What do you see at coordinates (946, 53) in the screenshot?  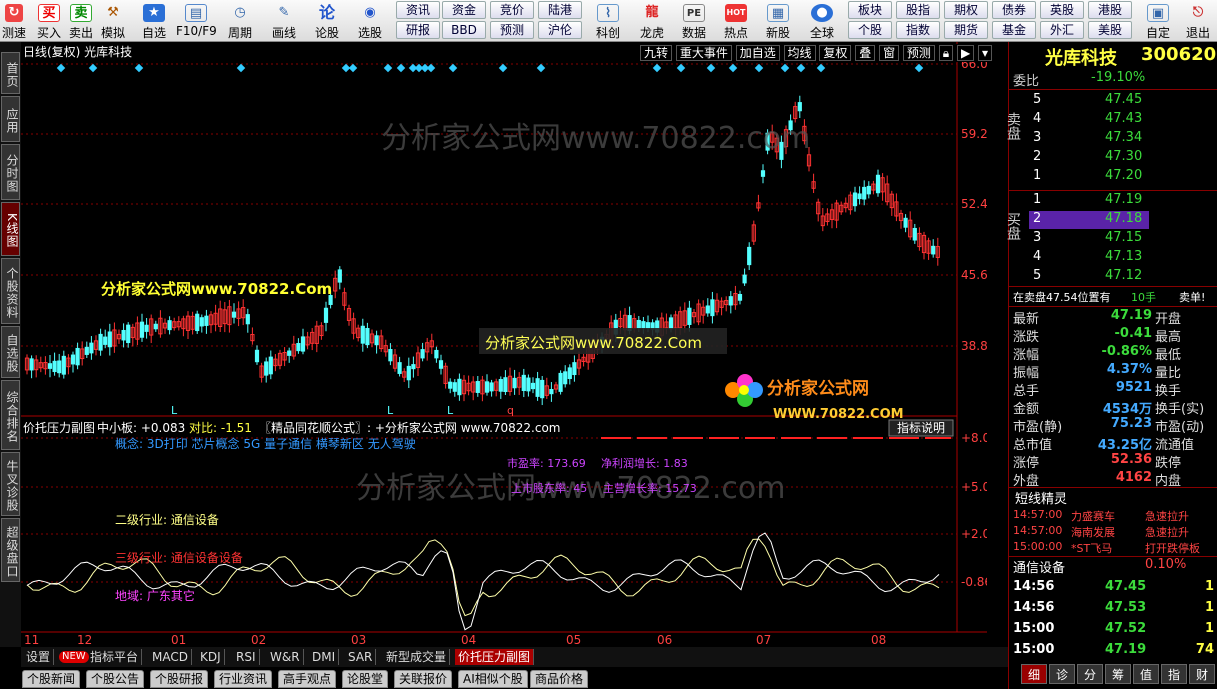 I see `lock-icon: 🔒︎` at bounding box center [946, 53].